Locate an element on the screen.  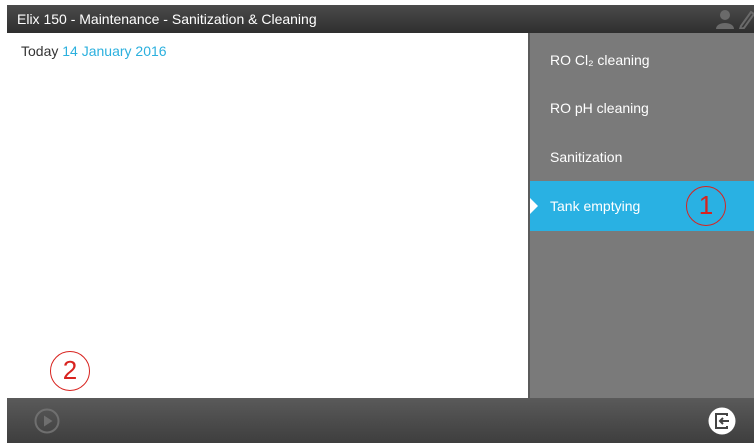
today-line: Today 14 January 2016 is located at coordinates (94, 51).